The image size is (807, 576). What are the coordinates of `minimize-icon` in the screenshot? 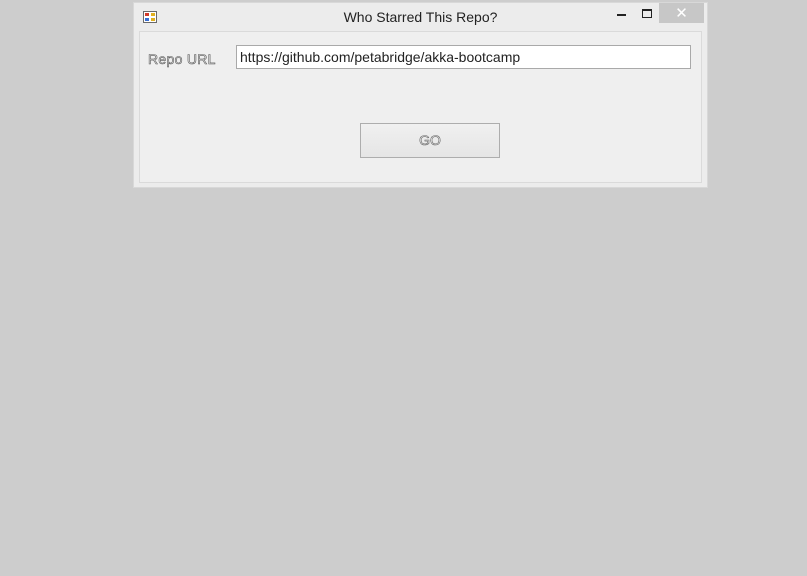 It's located at (621, 15).